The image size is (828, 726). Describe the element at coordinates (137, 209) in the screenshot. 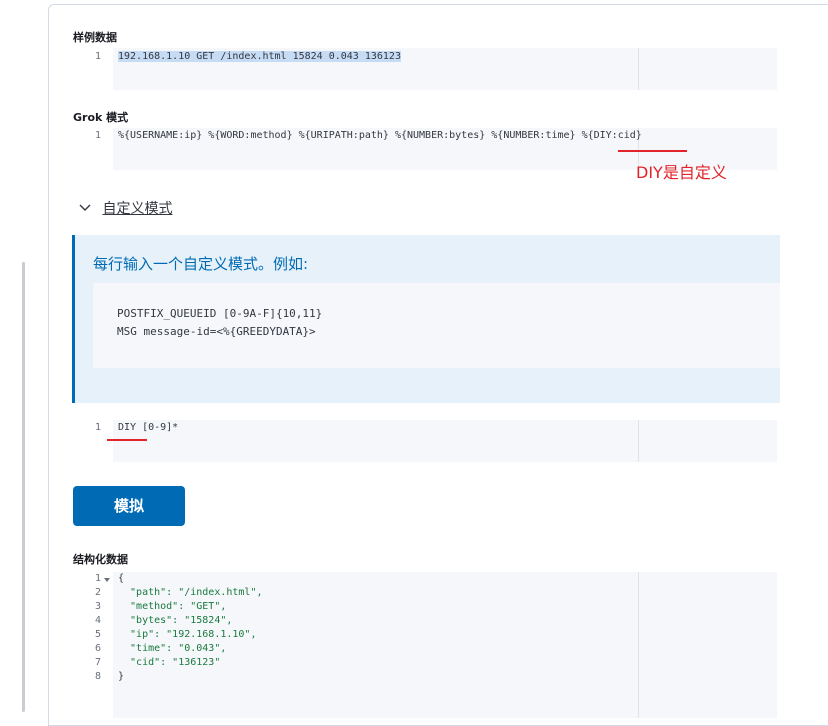

I see `custom-patterns-toggle-label: 自定义模式` at that location.